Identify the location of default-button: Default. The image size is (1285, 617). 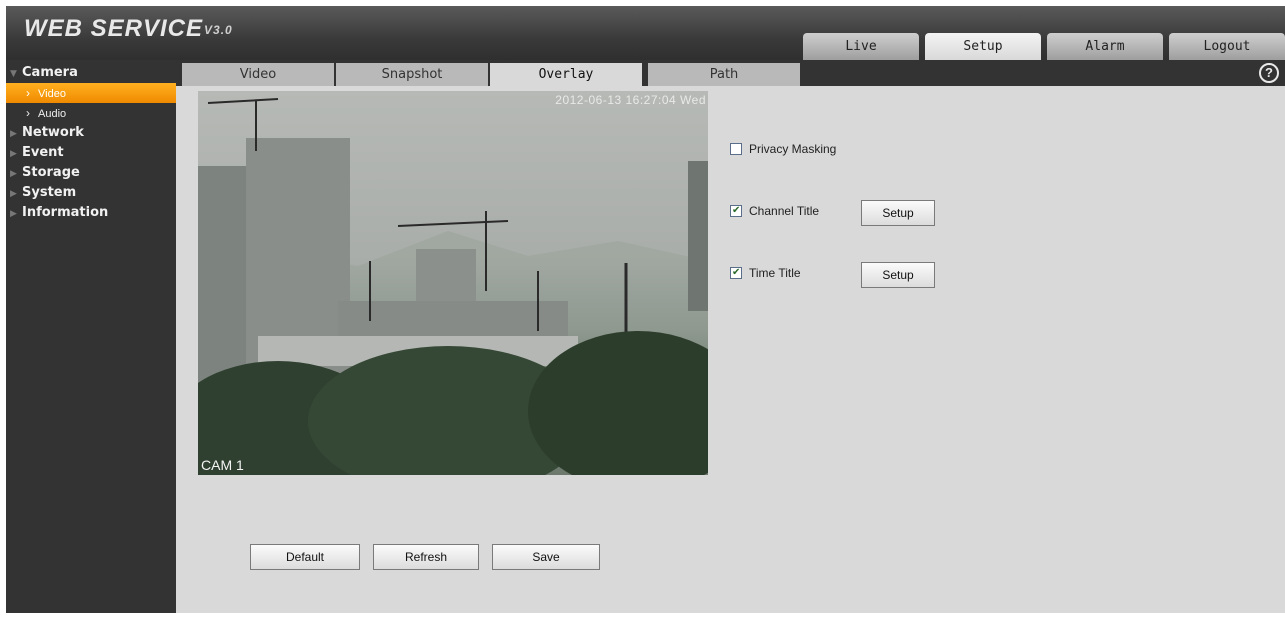
(305, 557).